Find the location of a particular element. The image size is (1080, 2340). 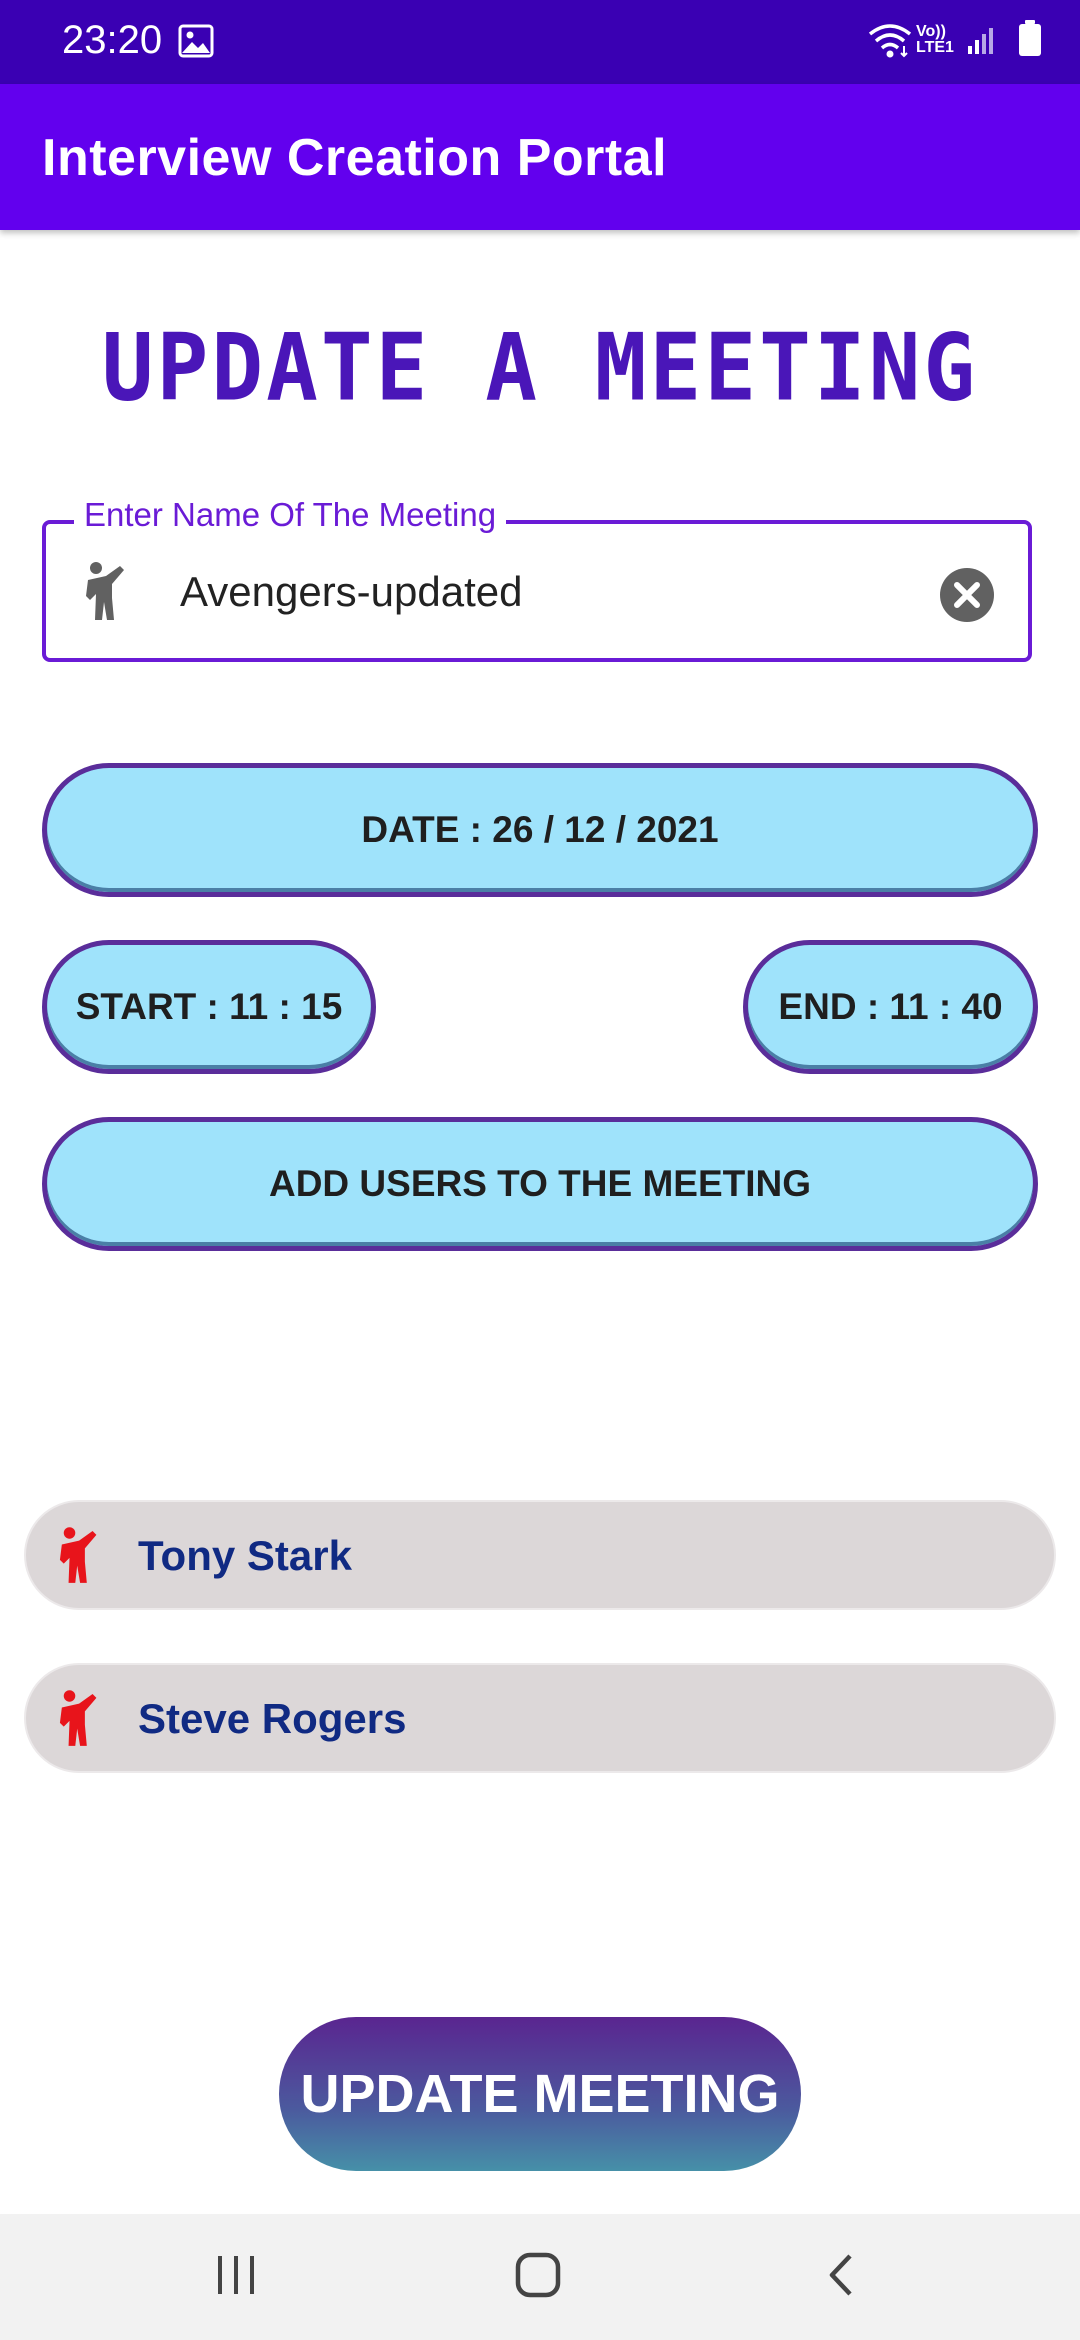

date-button: DATE : 26 / 12 / 2021 is located at coordinates (540, 830).